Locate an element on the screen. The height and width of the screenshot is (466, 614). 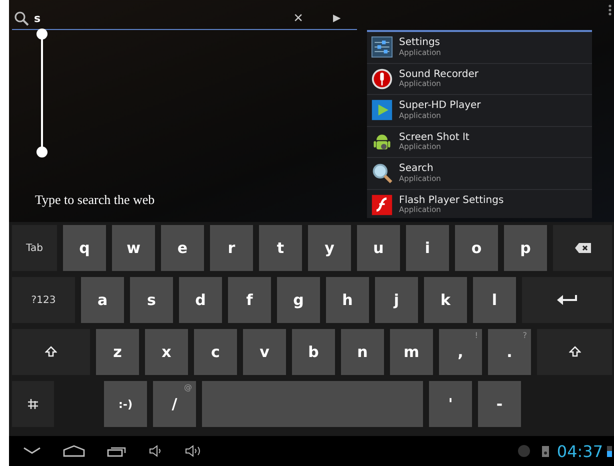
flash-icon is located at coordinates (382, 205).